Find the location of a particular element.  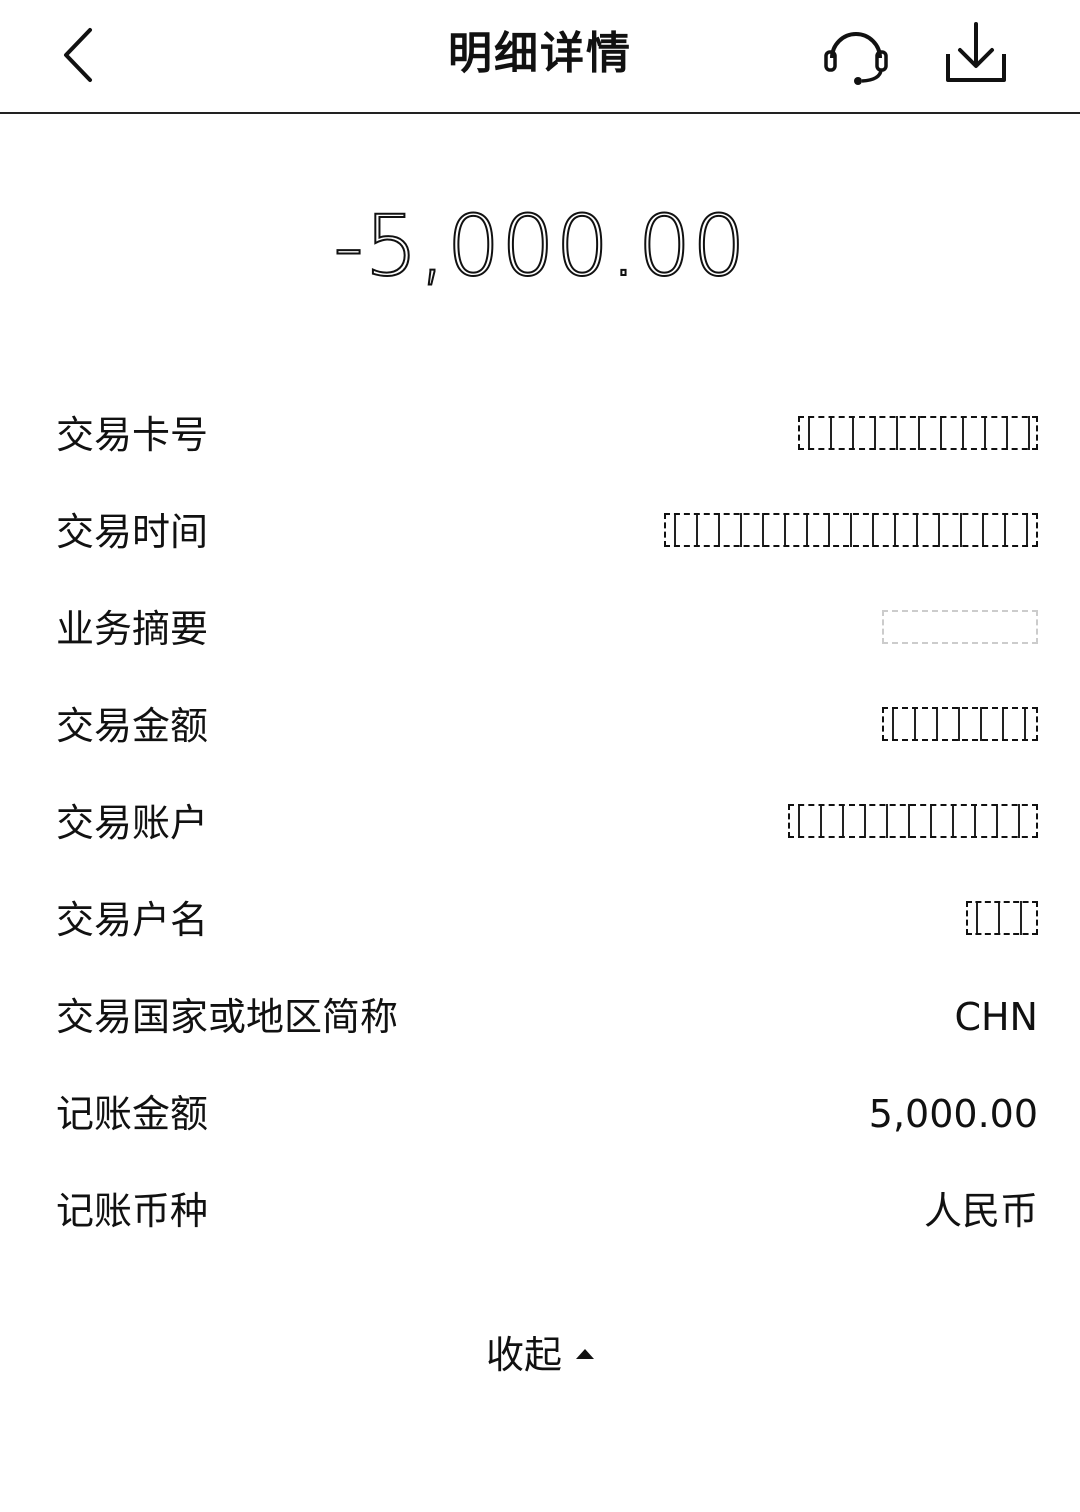

detail-label: 交易账户 is located at coordinates (132, 823).